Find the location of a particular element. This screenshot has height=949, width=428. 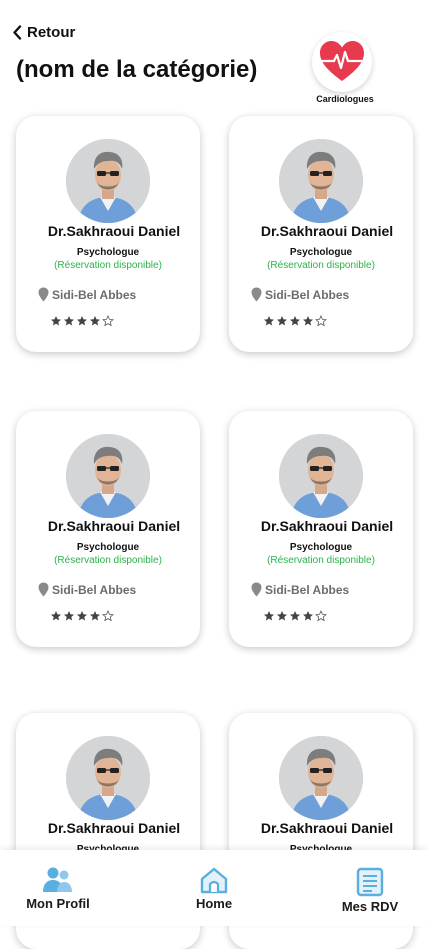

category-label: Cardiologues is located at coordinates (345, 99).